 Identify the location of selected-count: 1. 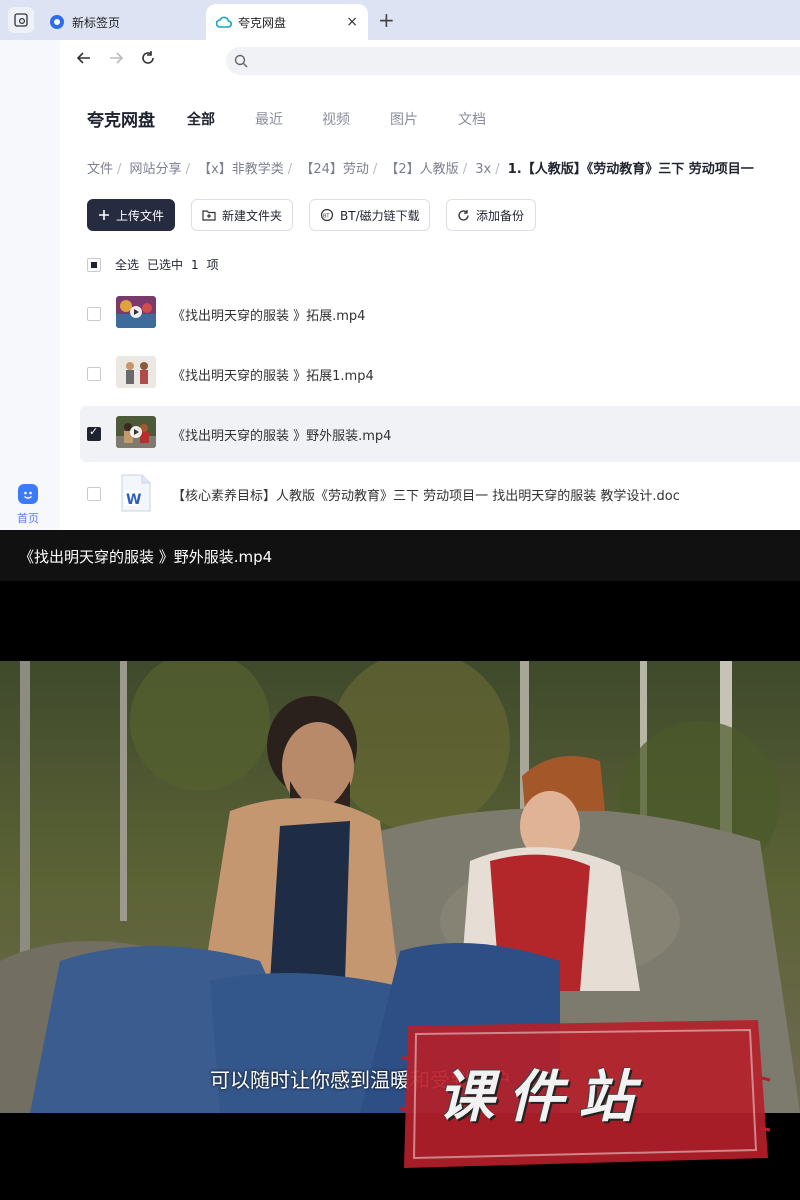
(195, 264).